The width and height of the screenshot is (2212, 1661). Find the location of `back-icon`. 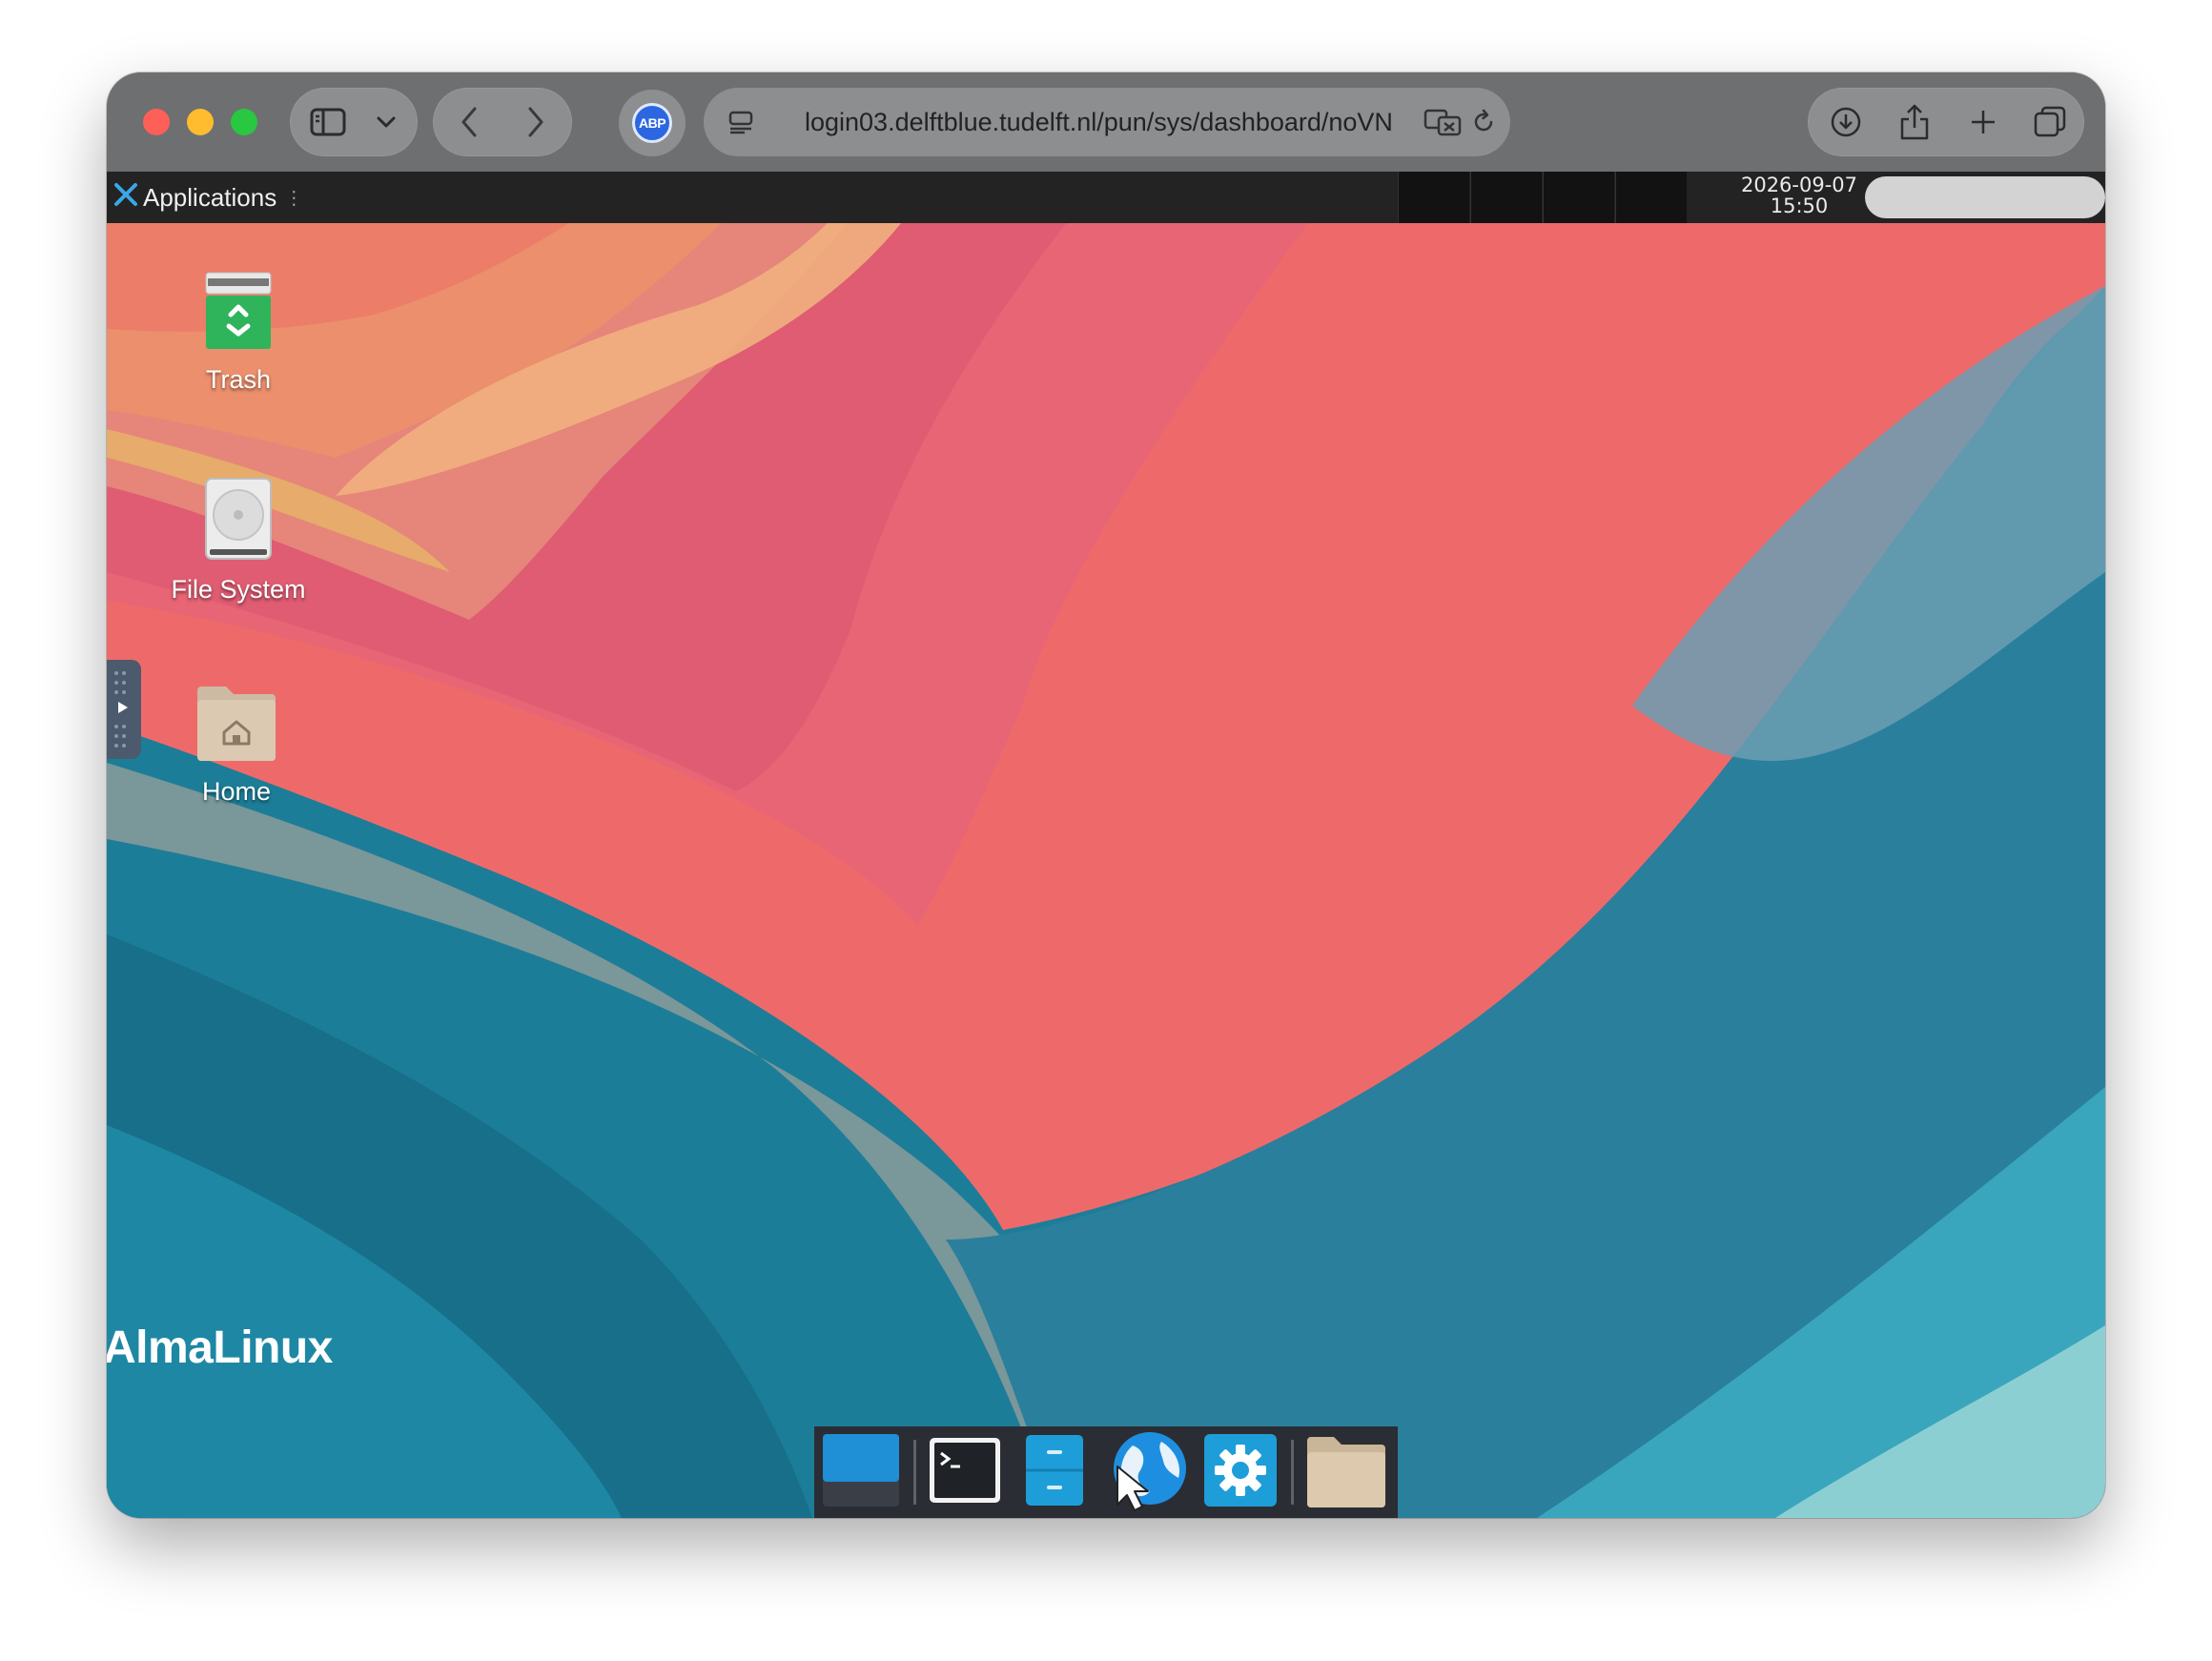

back-icon is located at coordinates (469, 122).